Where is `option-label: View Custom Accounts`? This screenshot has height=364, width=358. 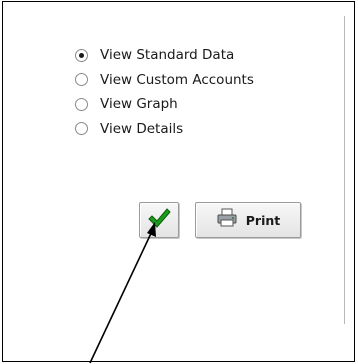
option-label: View Custom Accounts is located at coordinates (177, 79).